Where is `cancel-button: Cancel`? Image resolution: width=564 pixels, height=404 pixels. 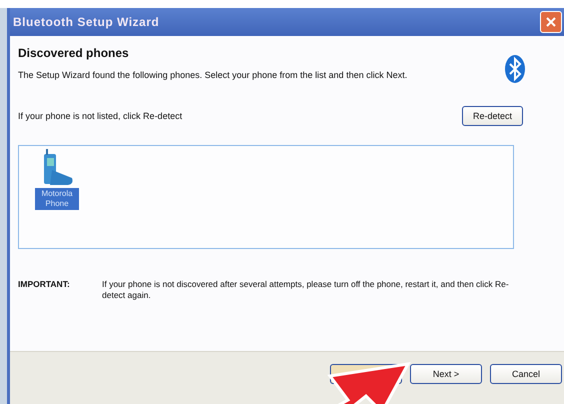
cancel-button: Cancel is located at coordinates (526, 374).